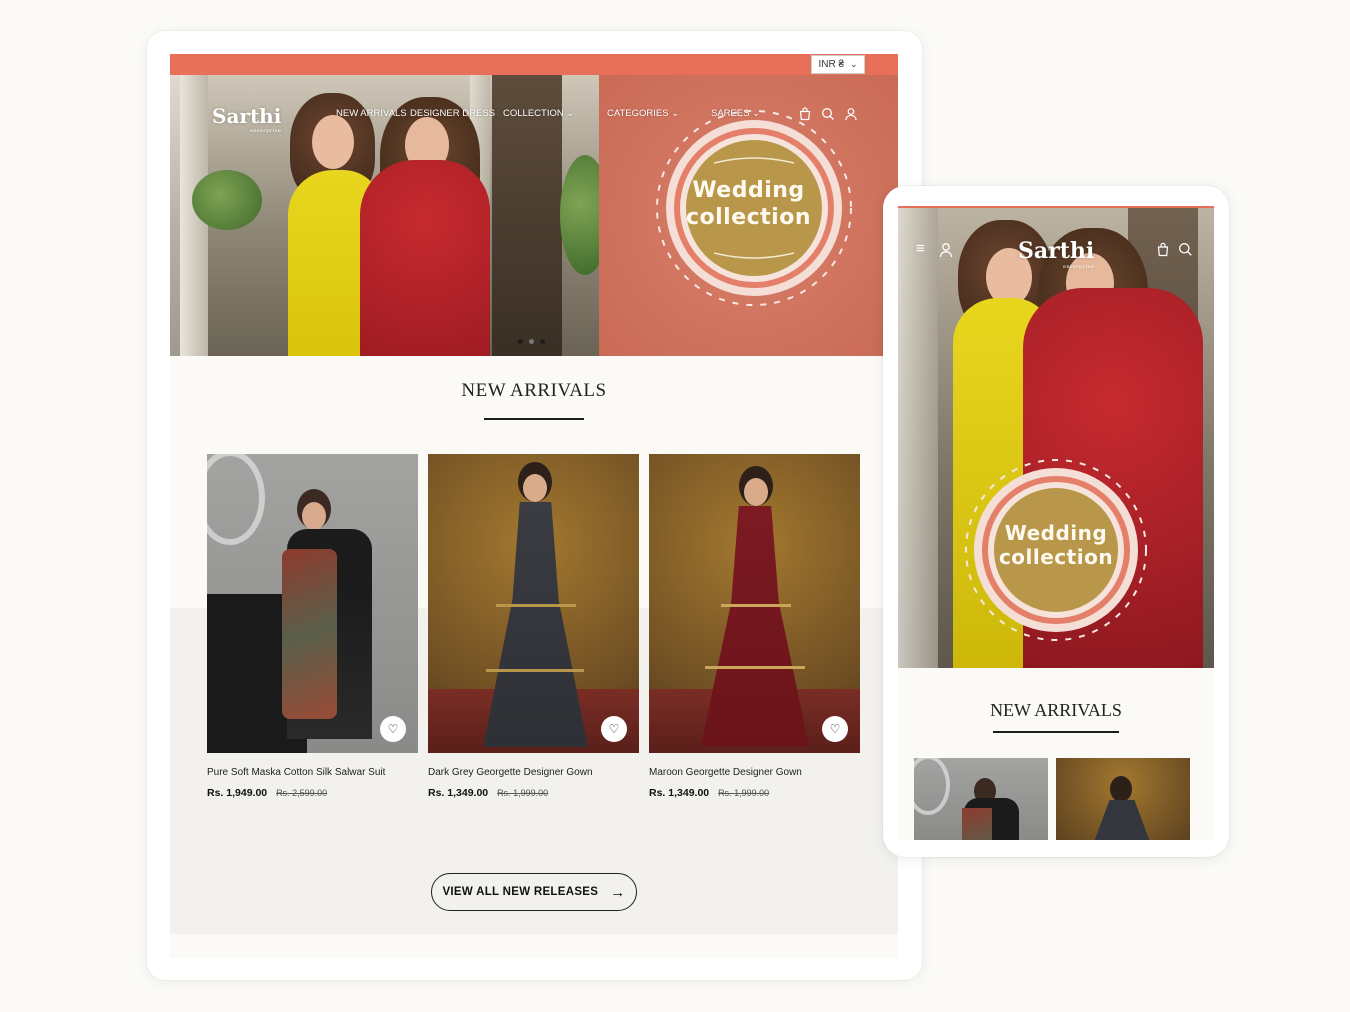 The height and width of the screenshot is (1012, 1350). What do you see at coordinates (920, 248) in the screenshot?
I see `menu-icon: ≡` at bounding box center [920, 248].